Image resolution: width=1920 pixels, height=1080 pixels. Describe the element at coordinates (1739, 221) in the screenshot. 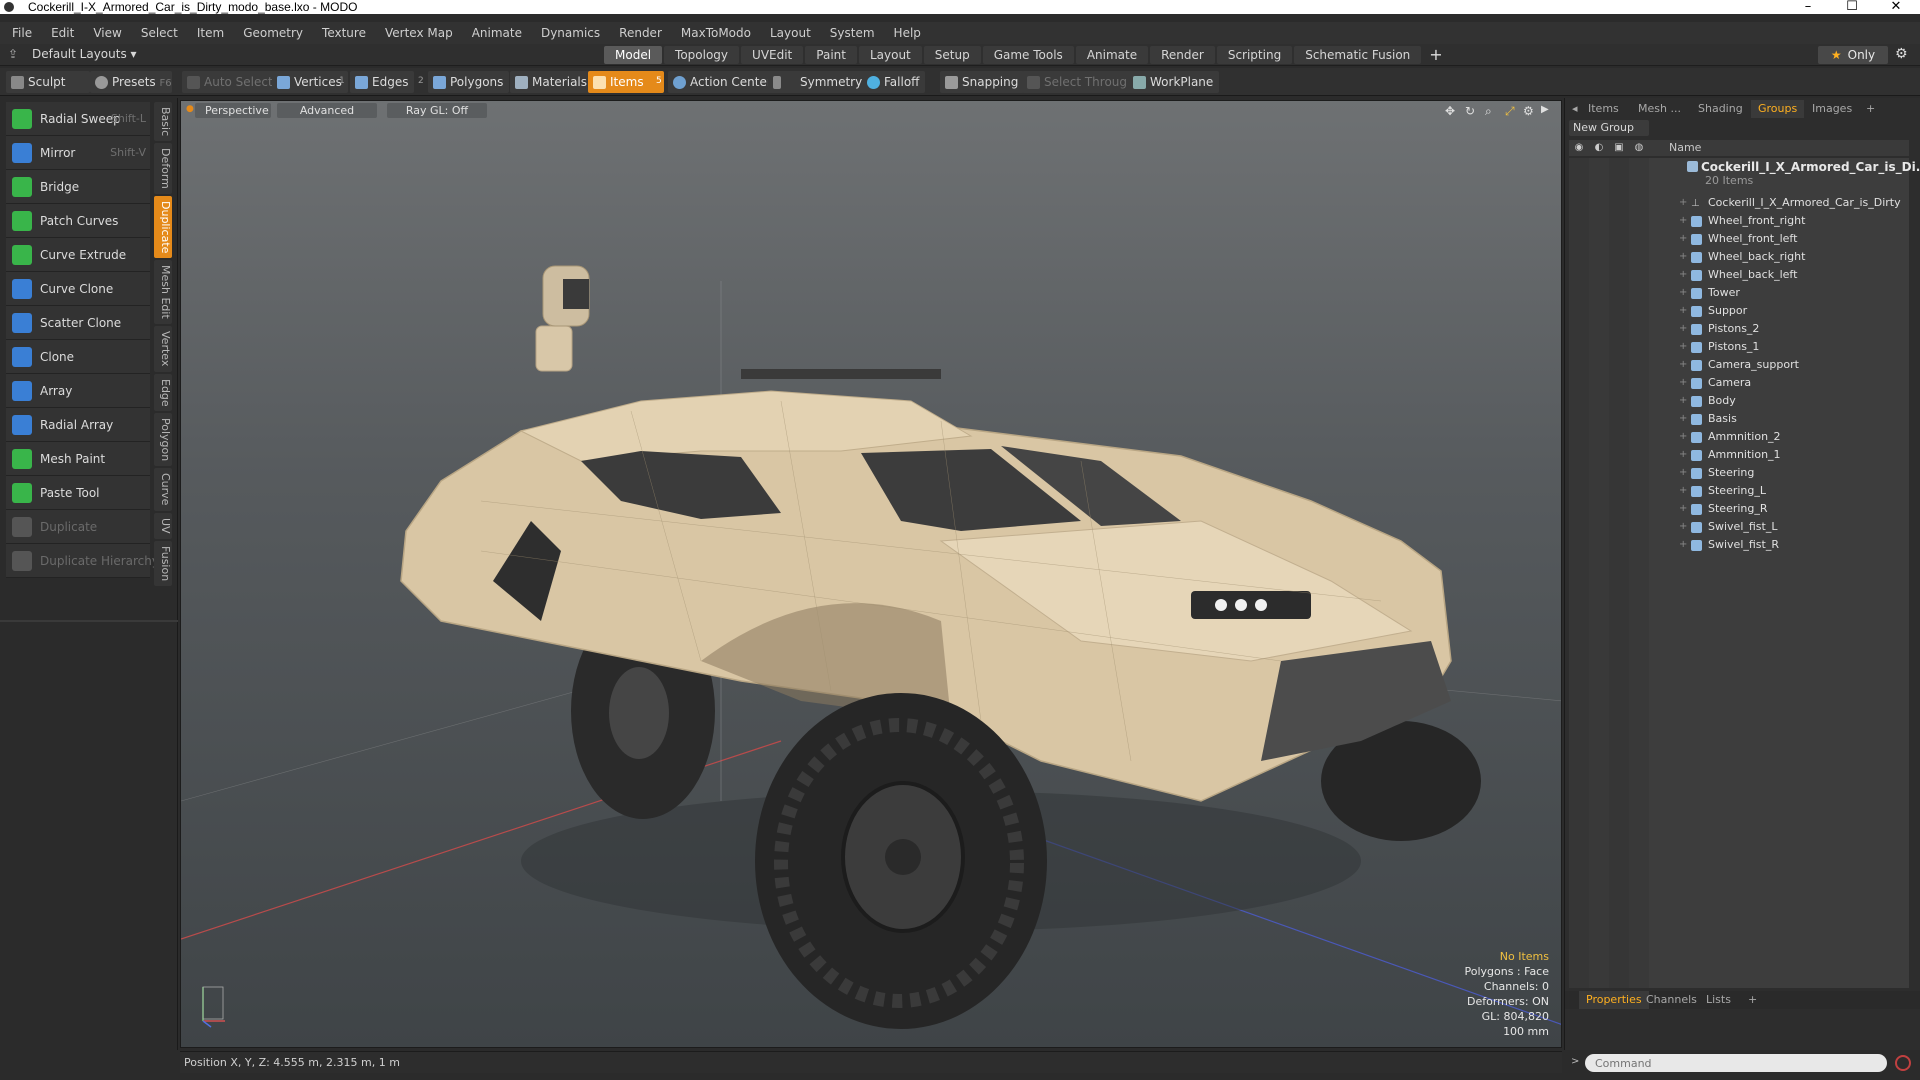

I see `group-item-row: + Wheel_front_right` at that location.